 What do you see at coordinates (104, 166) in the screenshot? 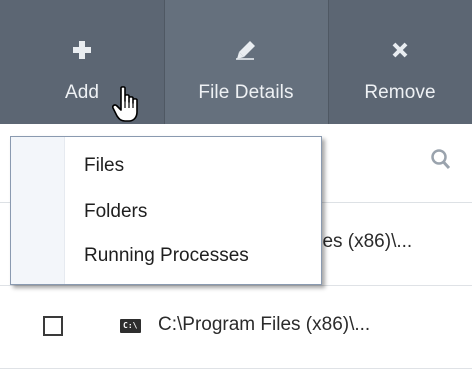
I see `menu-item-files: Files` at bounding box center [104, 166].